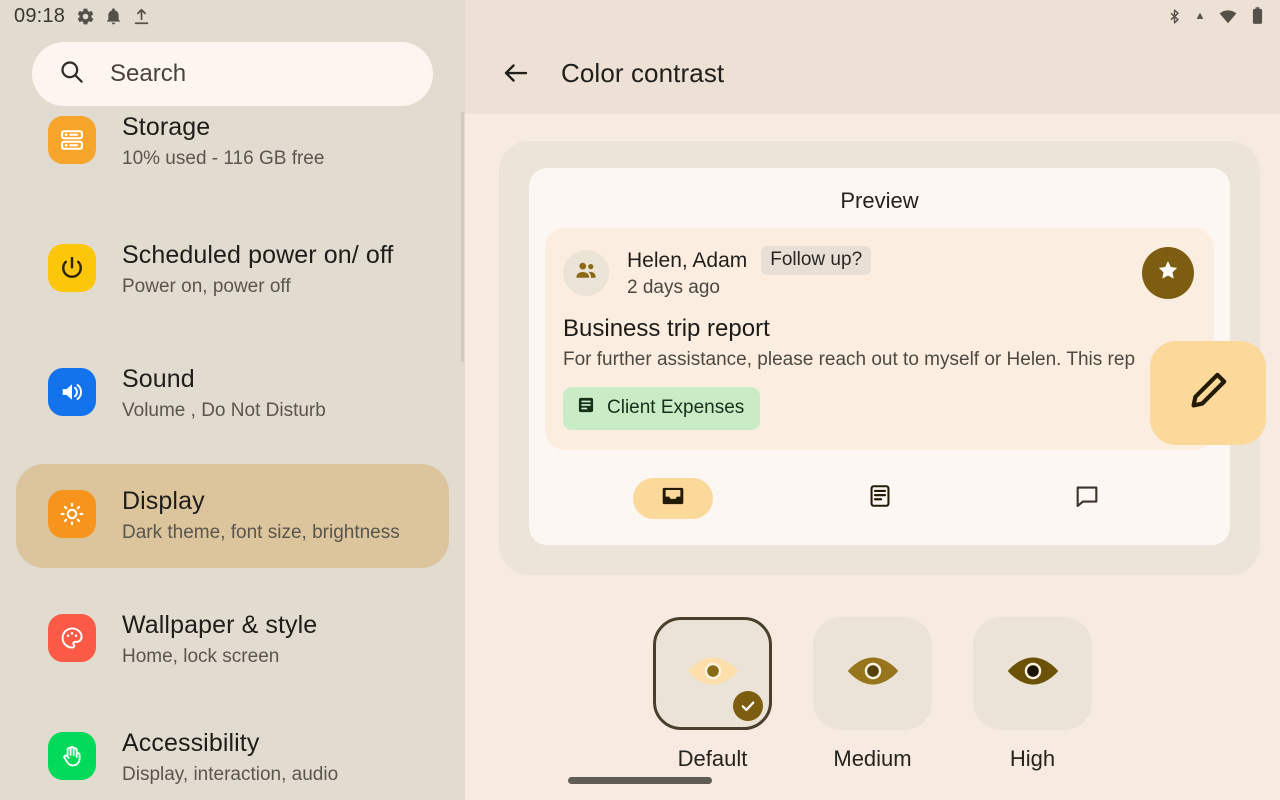 Image resolution: width=1280 pixels, height=800 pixels. What do you see at coordinates (230, 774) in the screenshot?
I see `sidebar-item-subtitle: Display, interaction, audio` at bounding box center [230, 774].